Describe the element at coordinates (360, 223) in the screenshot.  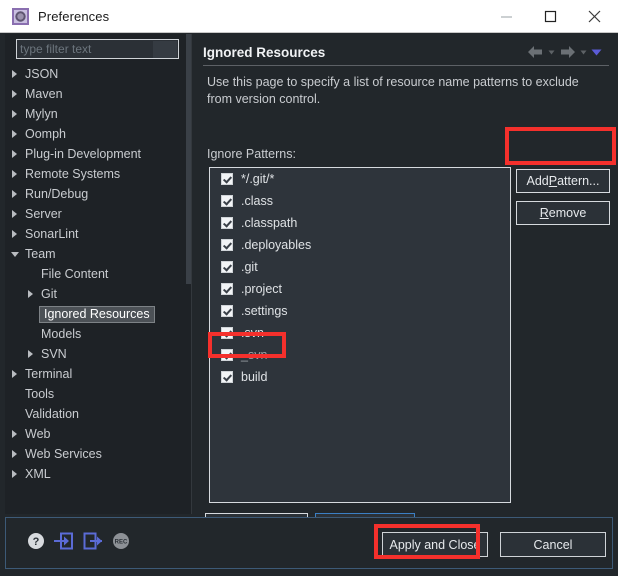
I see `pattern-row: .classpath` at that location.